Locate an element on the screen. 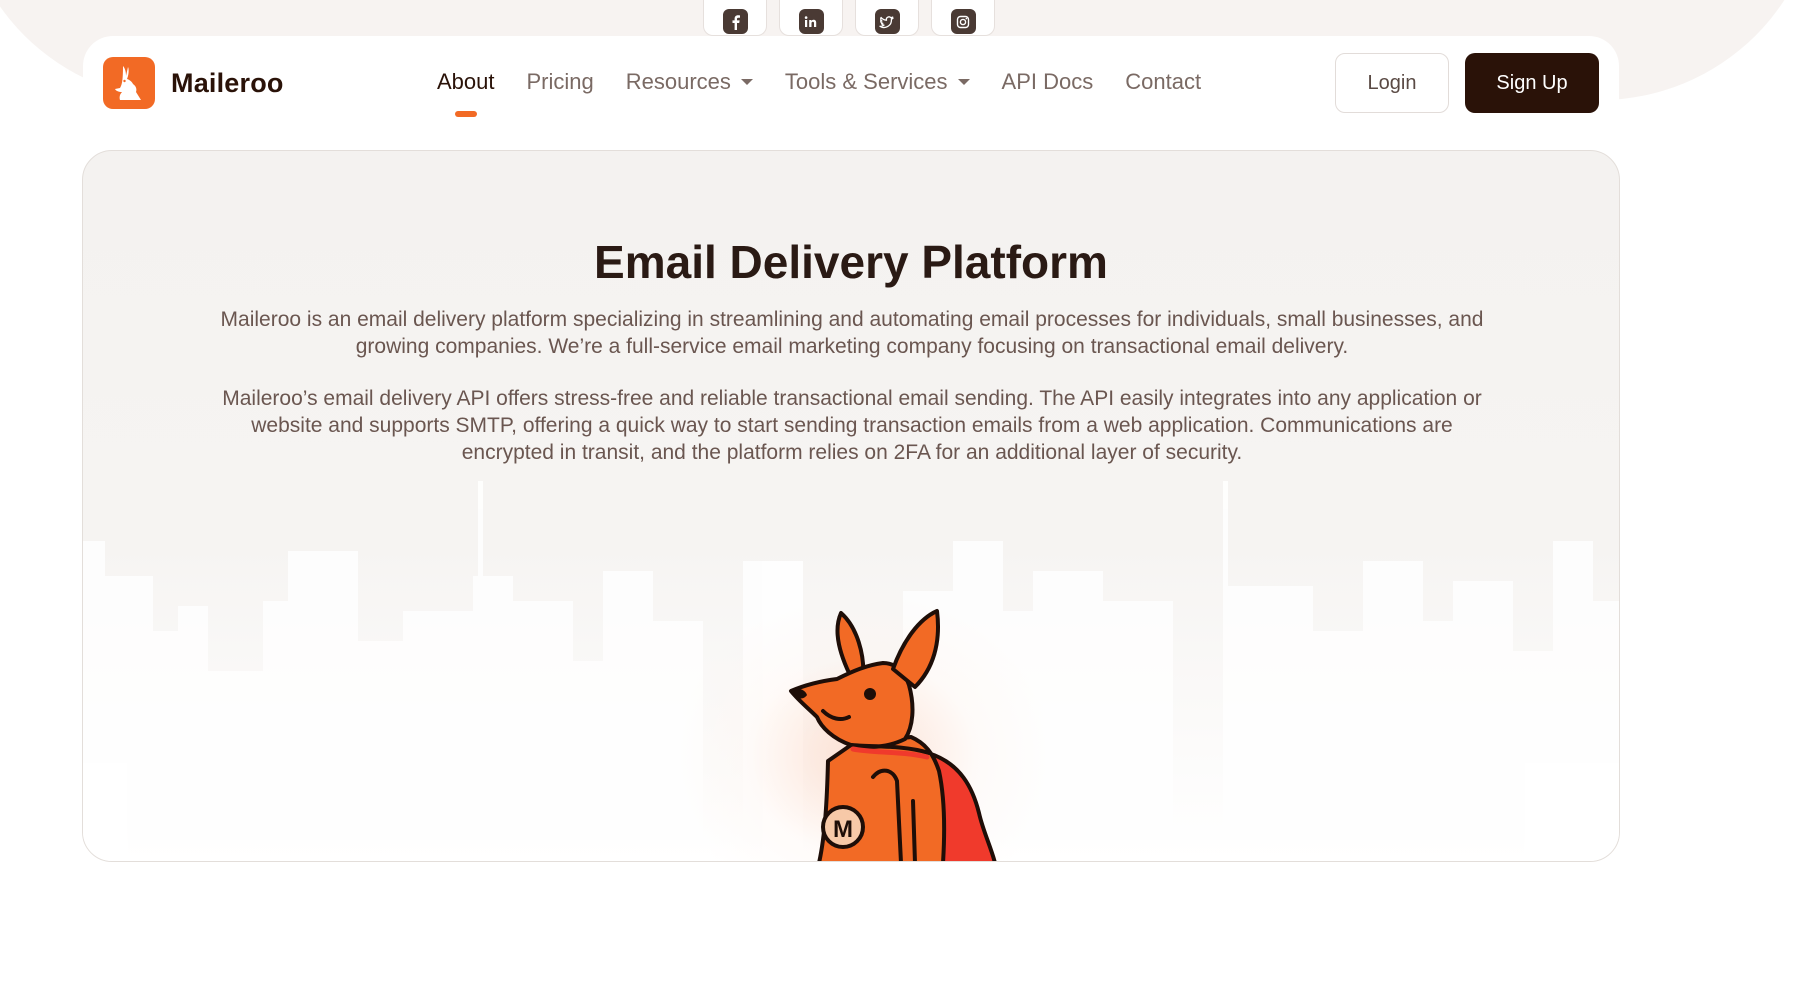  nav-api-docs: API Docs is located at coordinates (1048, 82).